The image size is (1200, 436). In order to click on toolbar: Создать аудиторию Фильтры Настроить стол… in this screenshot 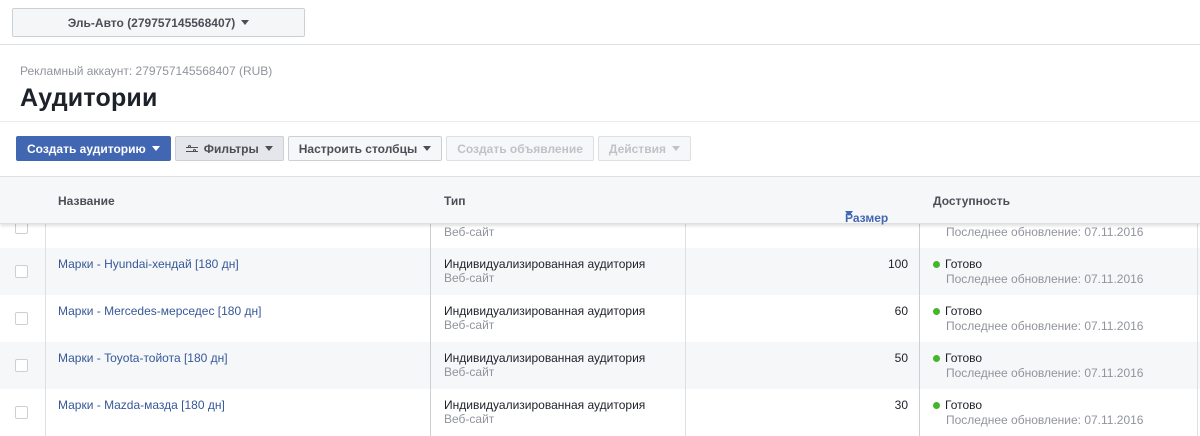, I will do `click(353, 148)`.